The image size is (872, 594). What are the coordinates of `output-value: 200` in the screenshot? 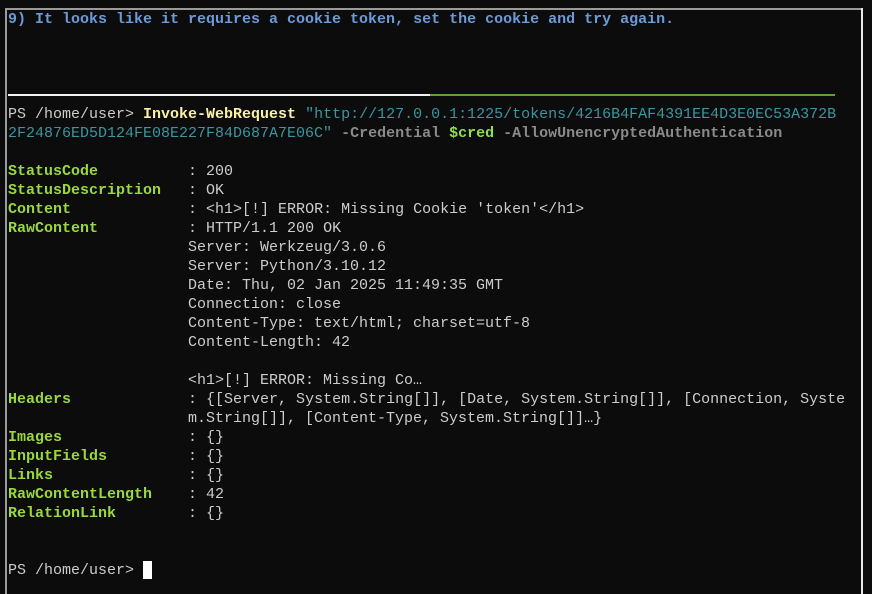 It's located at (220, 171).